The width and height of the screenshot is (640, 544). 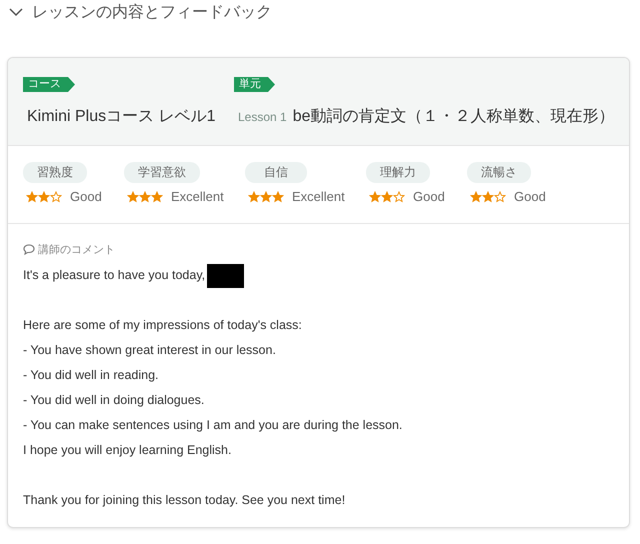 I want to click on speech-bubble-icon, so click(x=29, y=249).